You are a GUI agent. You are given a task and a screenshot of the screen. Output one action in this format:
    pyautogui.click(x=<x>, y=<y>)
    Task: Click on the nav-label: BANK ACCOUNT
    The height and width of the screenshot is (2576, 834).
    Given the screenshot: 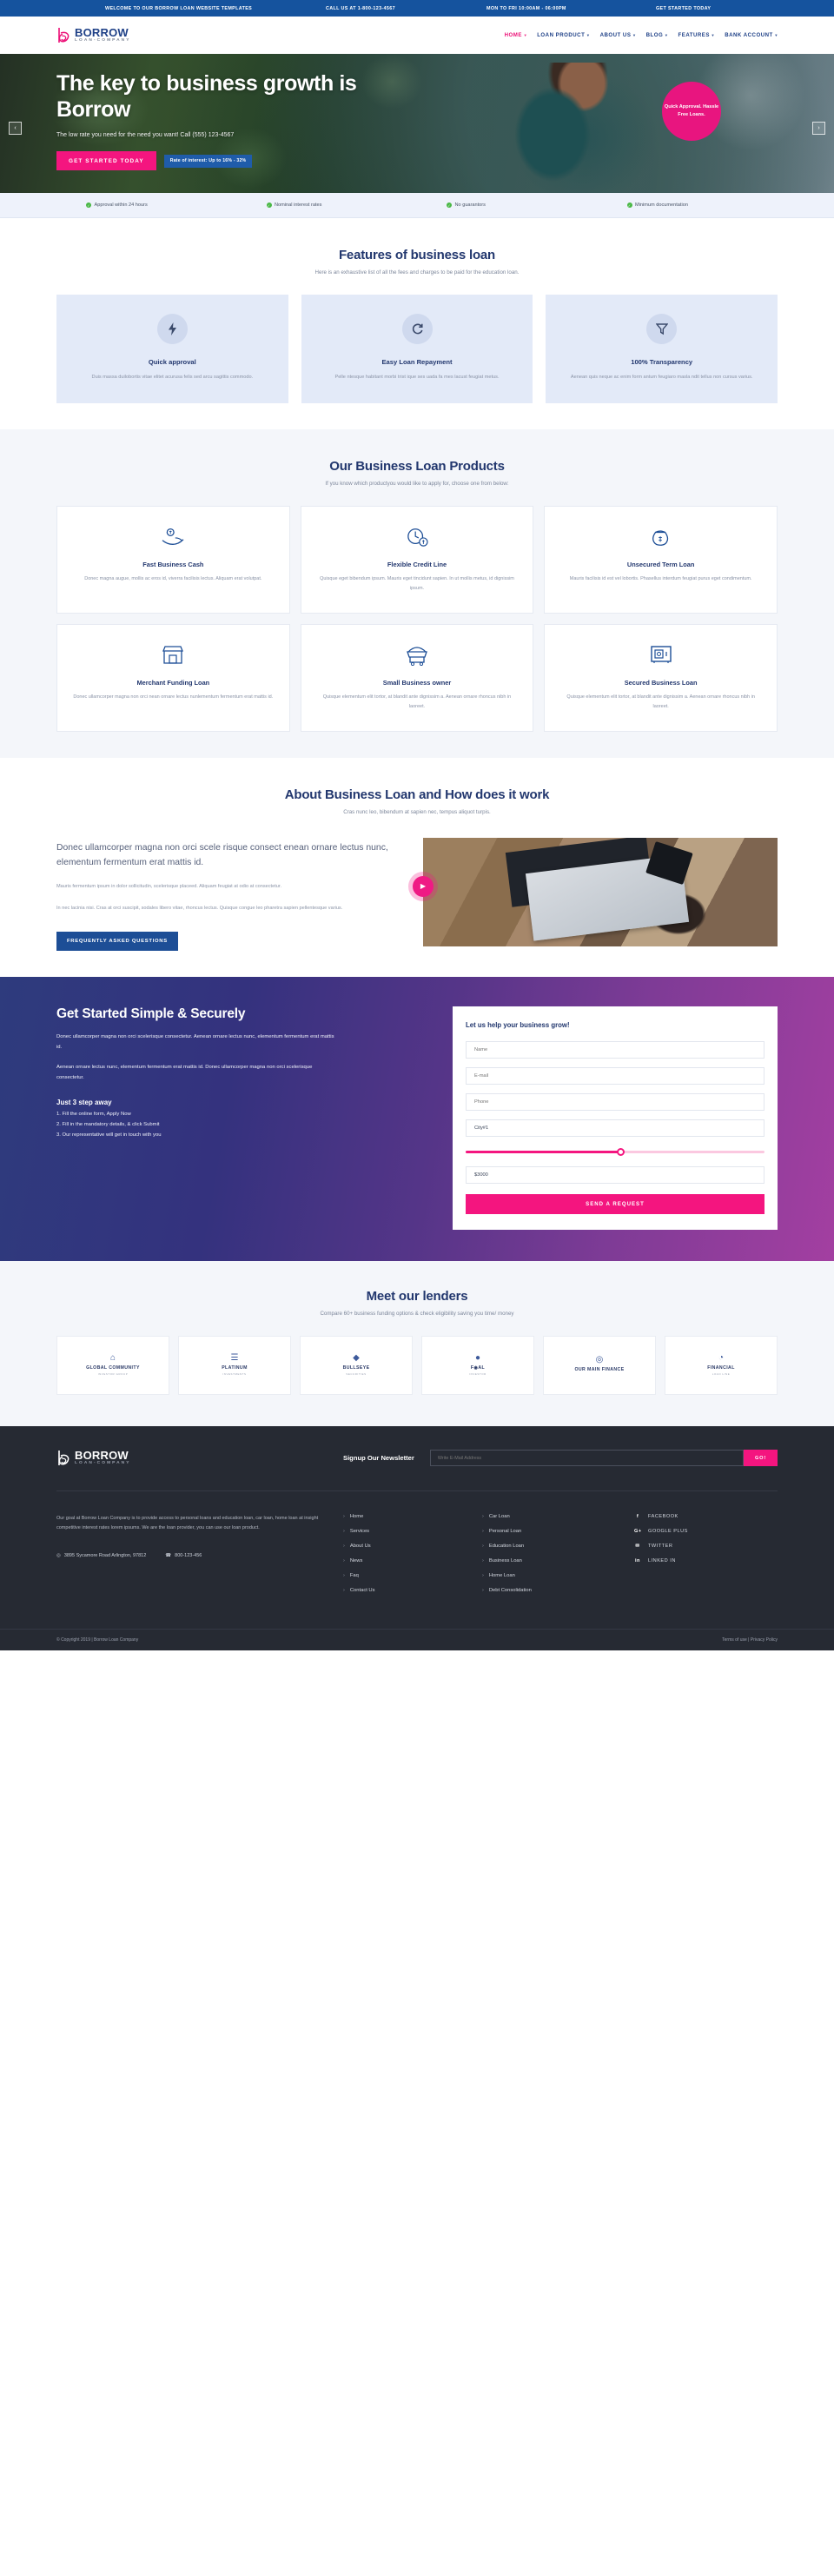 What is the action you would take?
    pyautogui.click(x=749, y=35)
    